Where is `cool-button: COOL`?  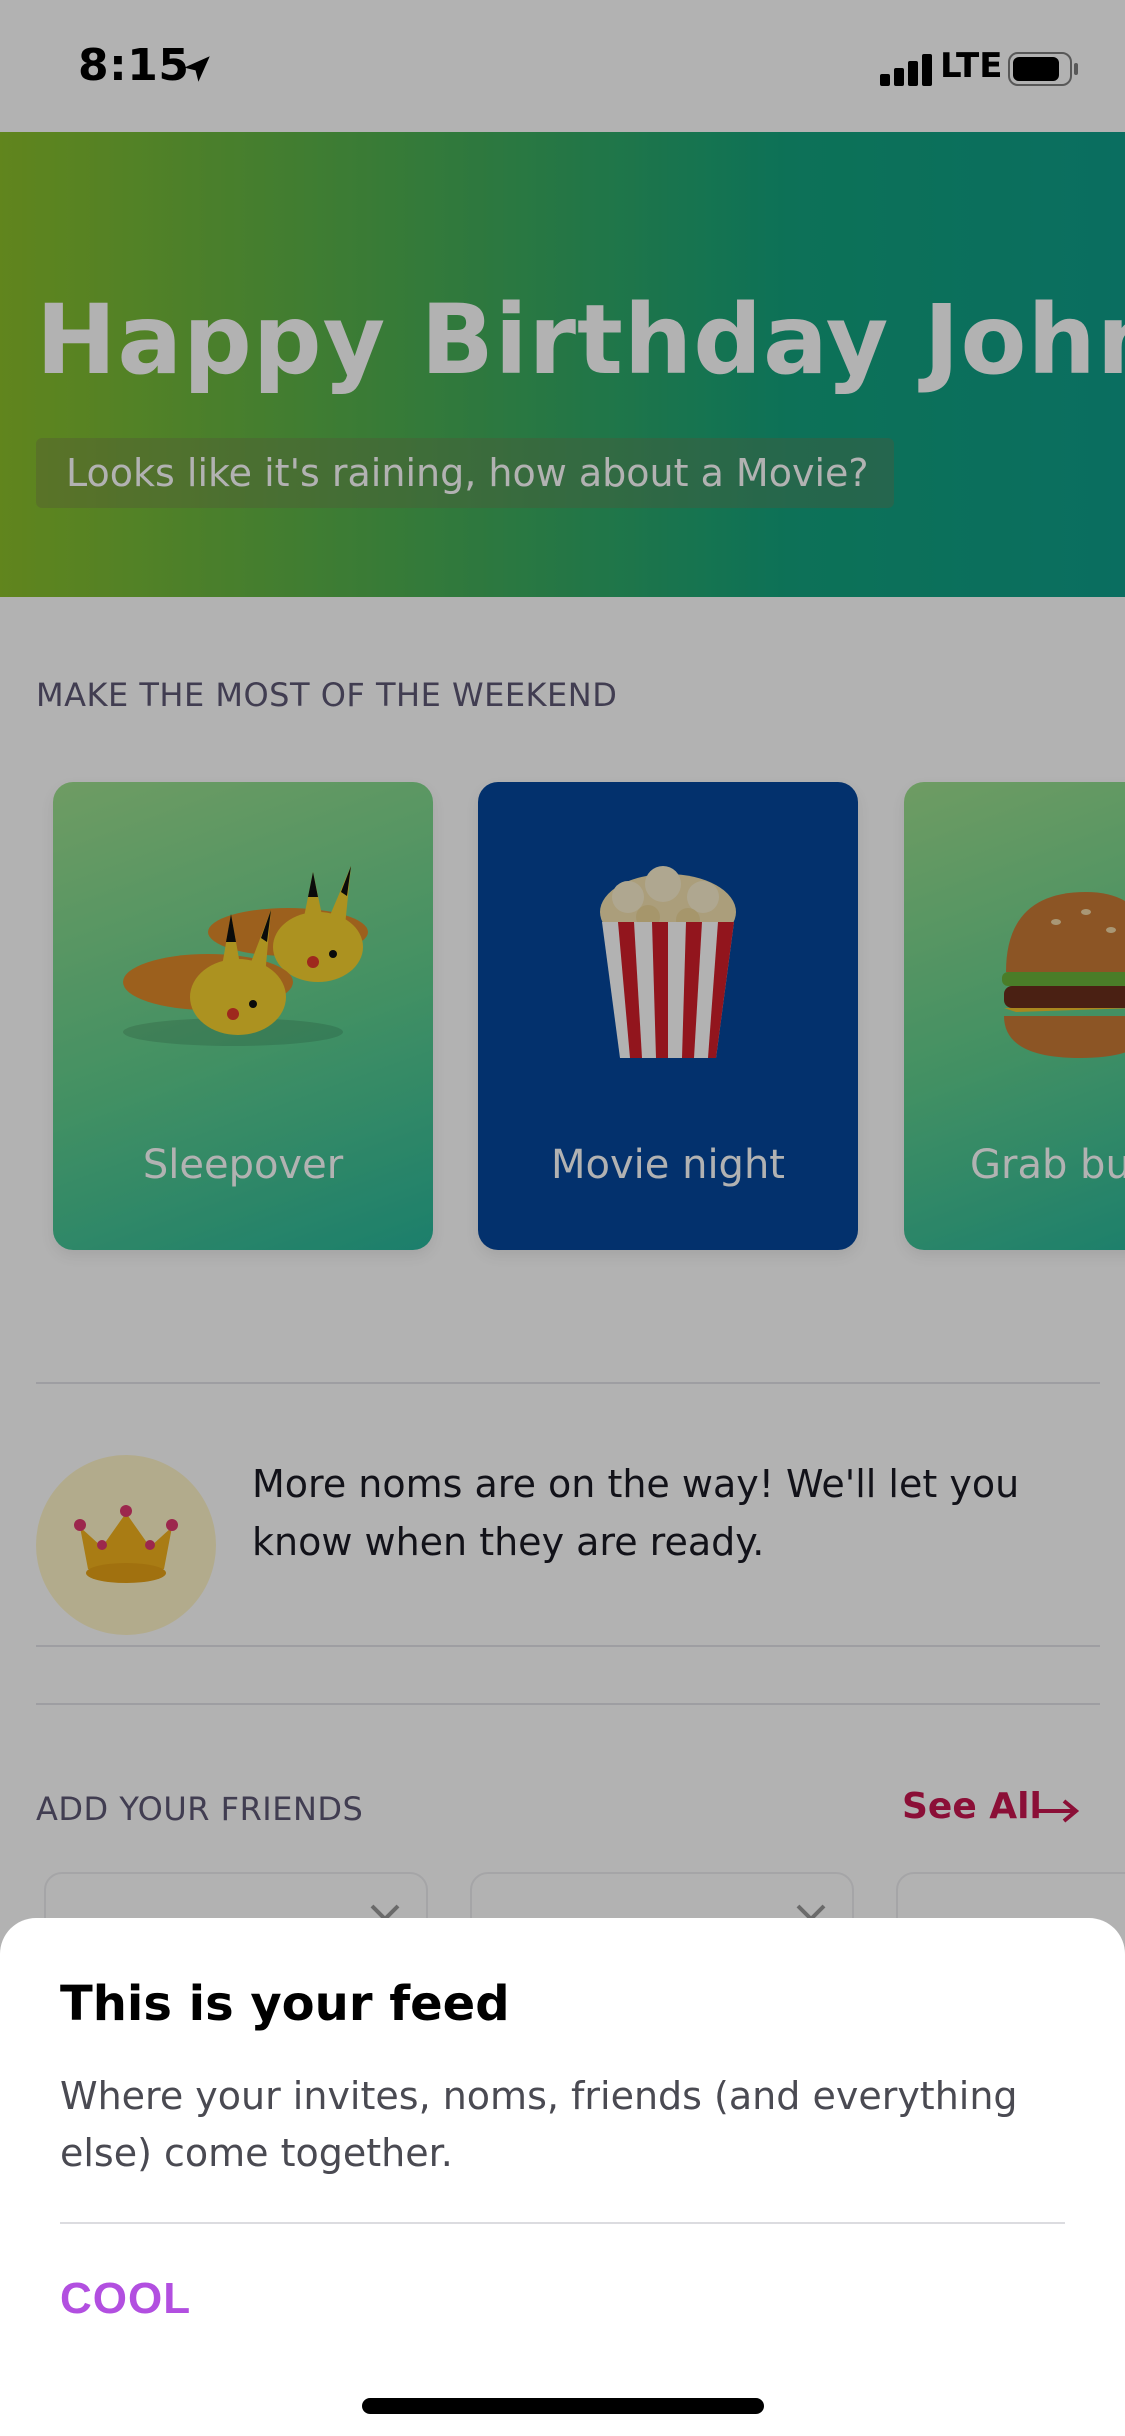 cool-button: COOL is located at coordinates (125, 2299).